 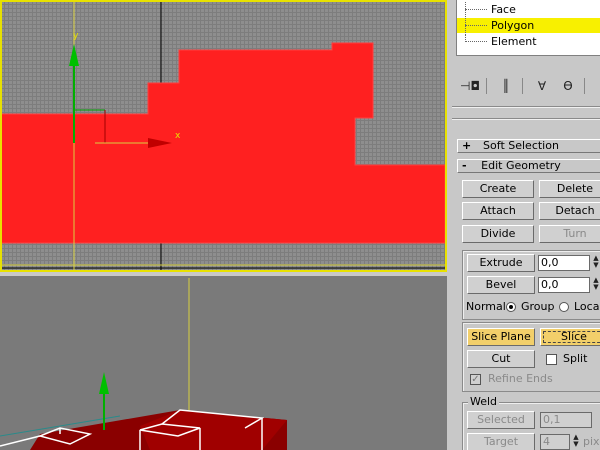 I want to click on weld-target-pixels-input: 4, so click(x=555, y=442).